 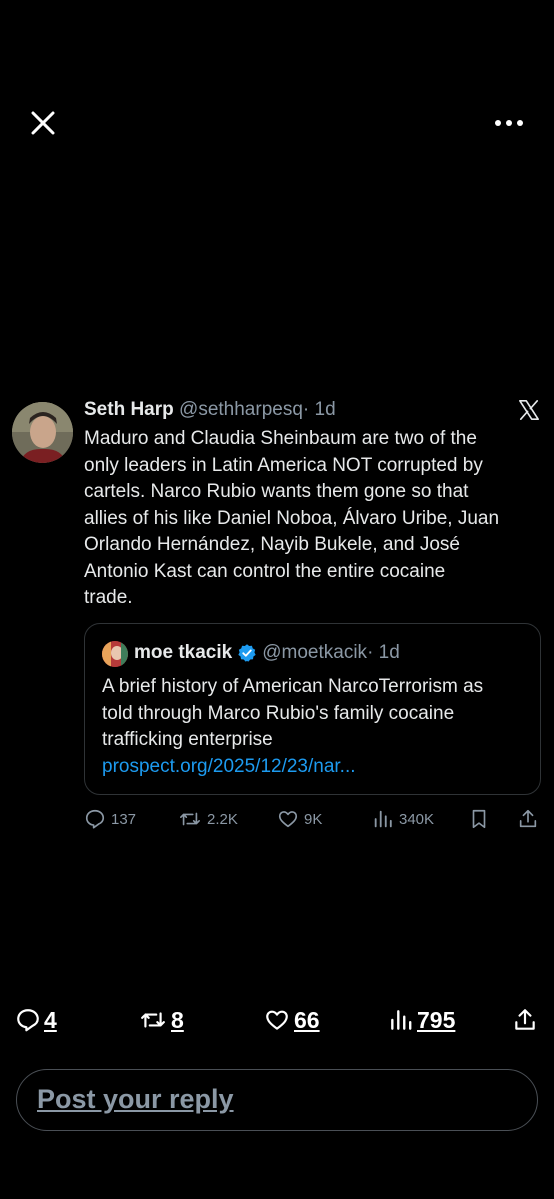 I want to click on close-button, so click(x=43, y=123).